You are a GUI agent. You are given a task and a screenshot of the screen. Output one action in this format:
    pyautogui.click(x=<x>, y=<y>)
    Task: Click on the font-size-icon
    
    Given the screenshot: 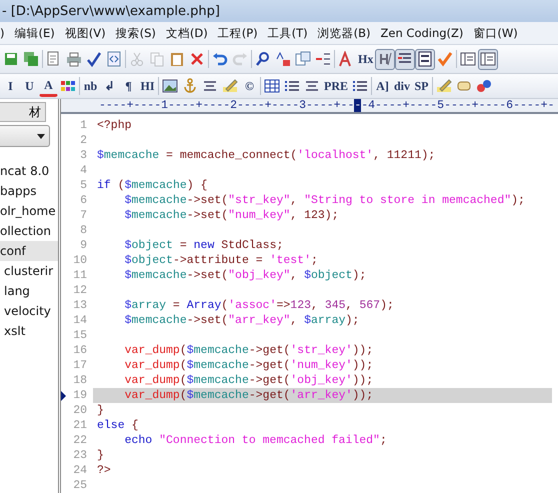 What is the action you would take?
    pyautogui.click(x=346, y=59)
    